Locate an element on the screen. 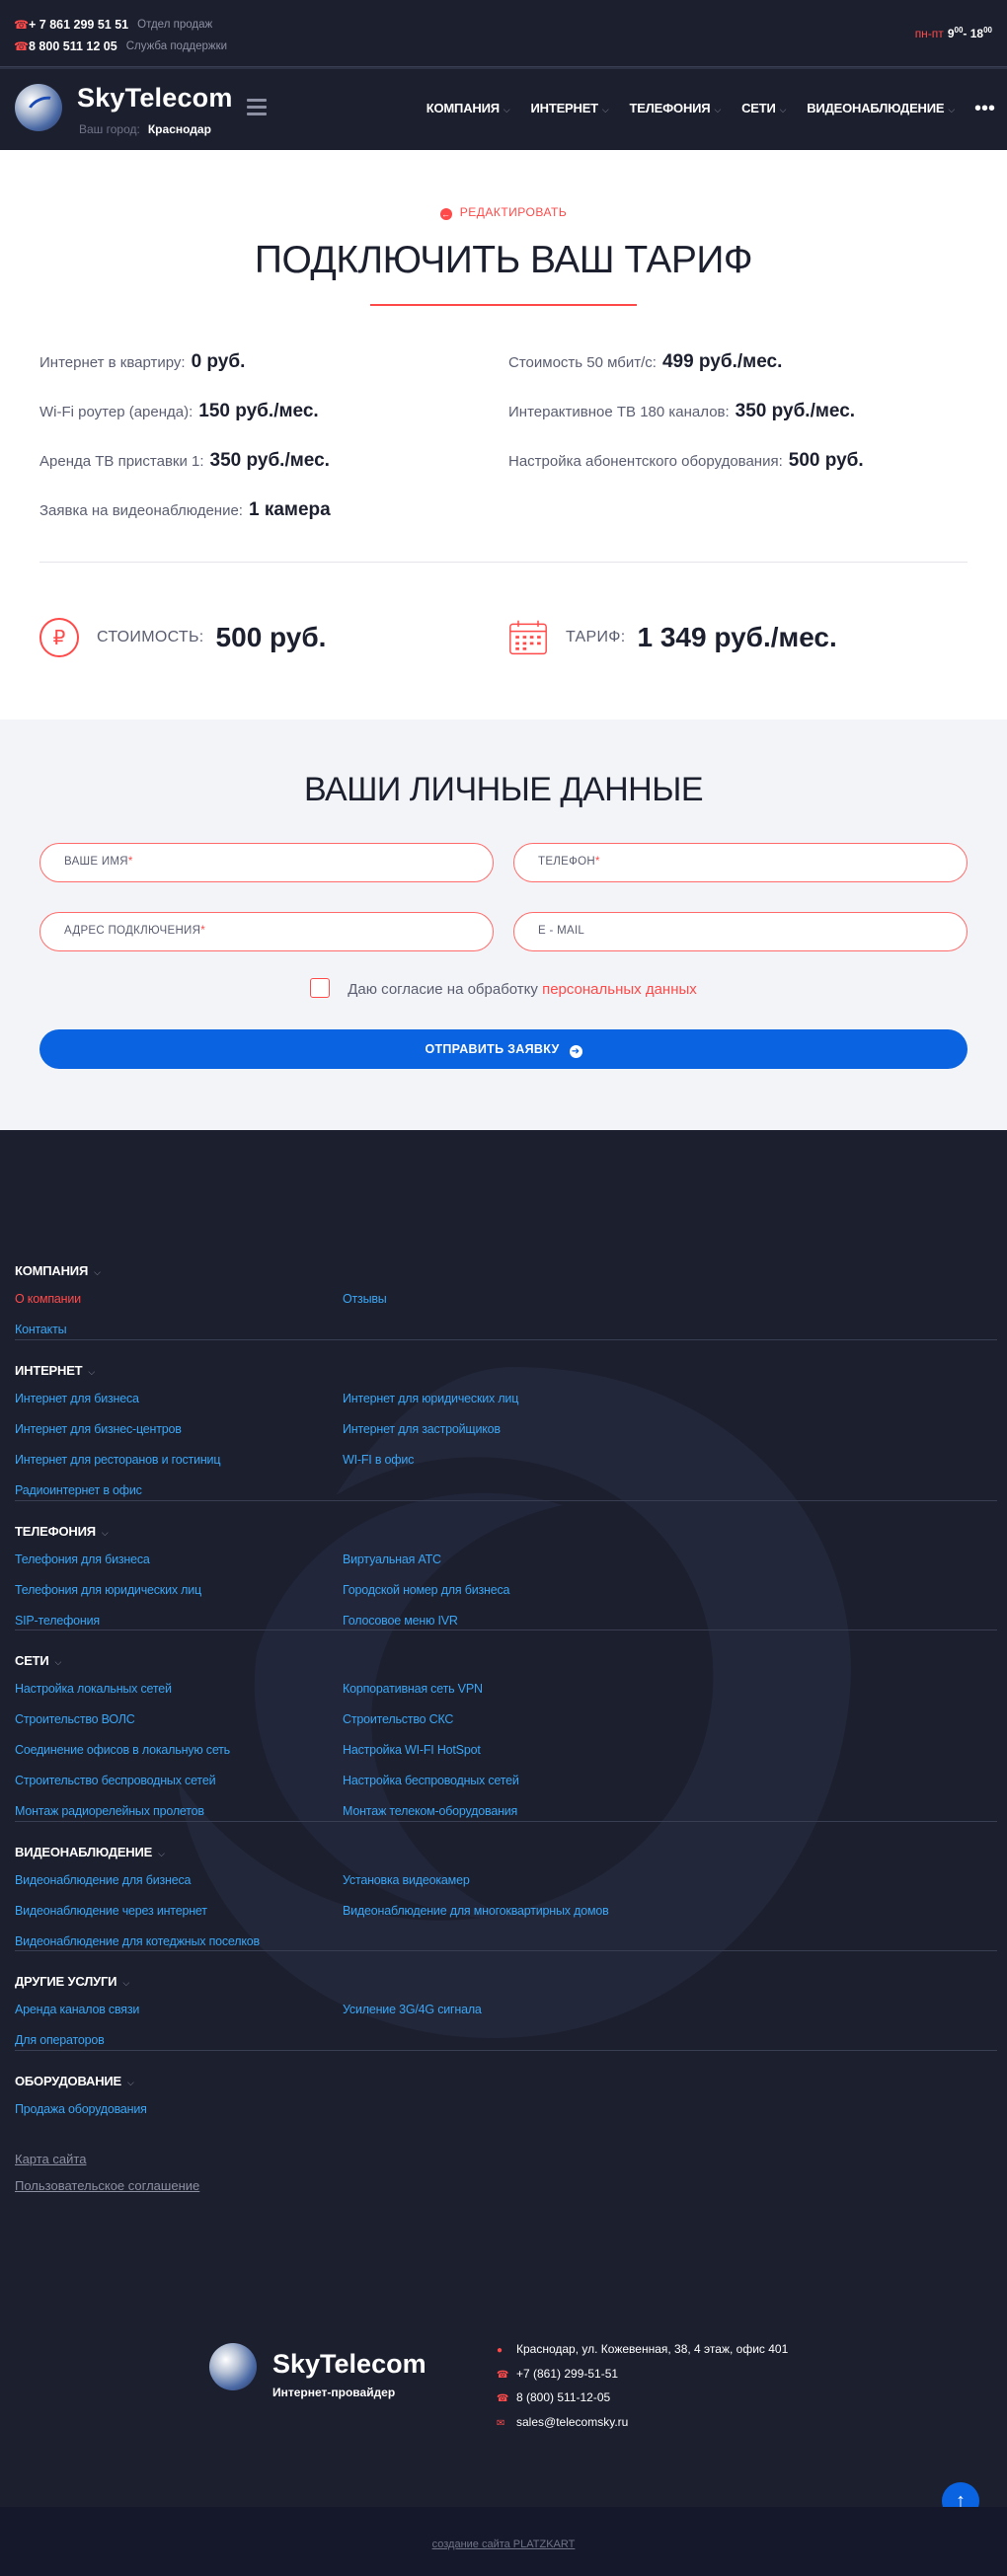 The width and height of the screenshot is (1007, 2576). work-hours: пн-пт 900- 1800 is located at coordinates (953, 33).